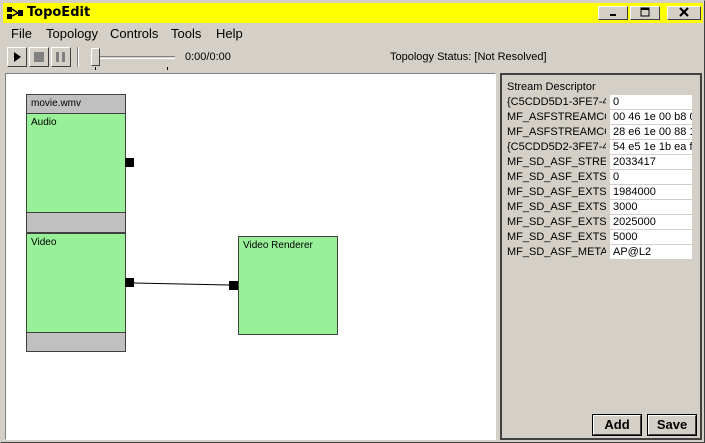 The image size is (705, 443). I want to click on property-value: 00 46 1e 00 b8 0, so click(651, 117).